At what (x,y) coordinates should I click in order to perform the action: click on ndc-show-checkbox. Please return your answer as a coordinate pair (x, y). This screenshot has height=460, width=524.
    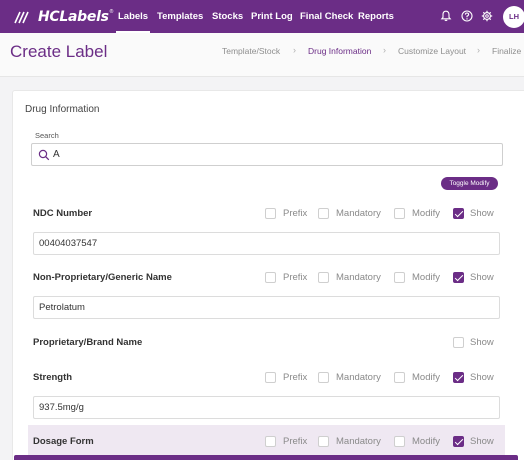
    Looking at the image, I should click on (458, 213).